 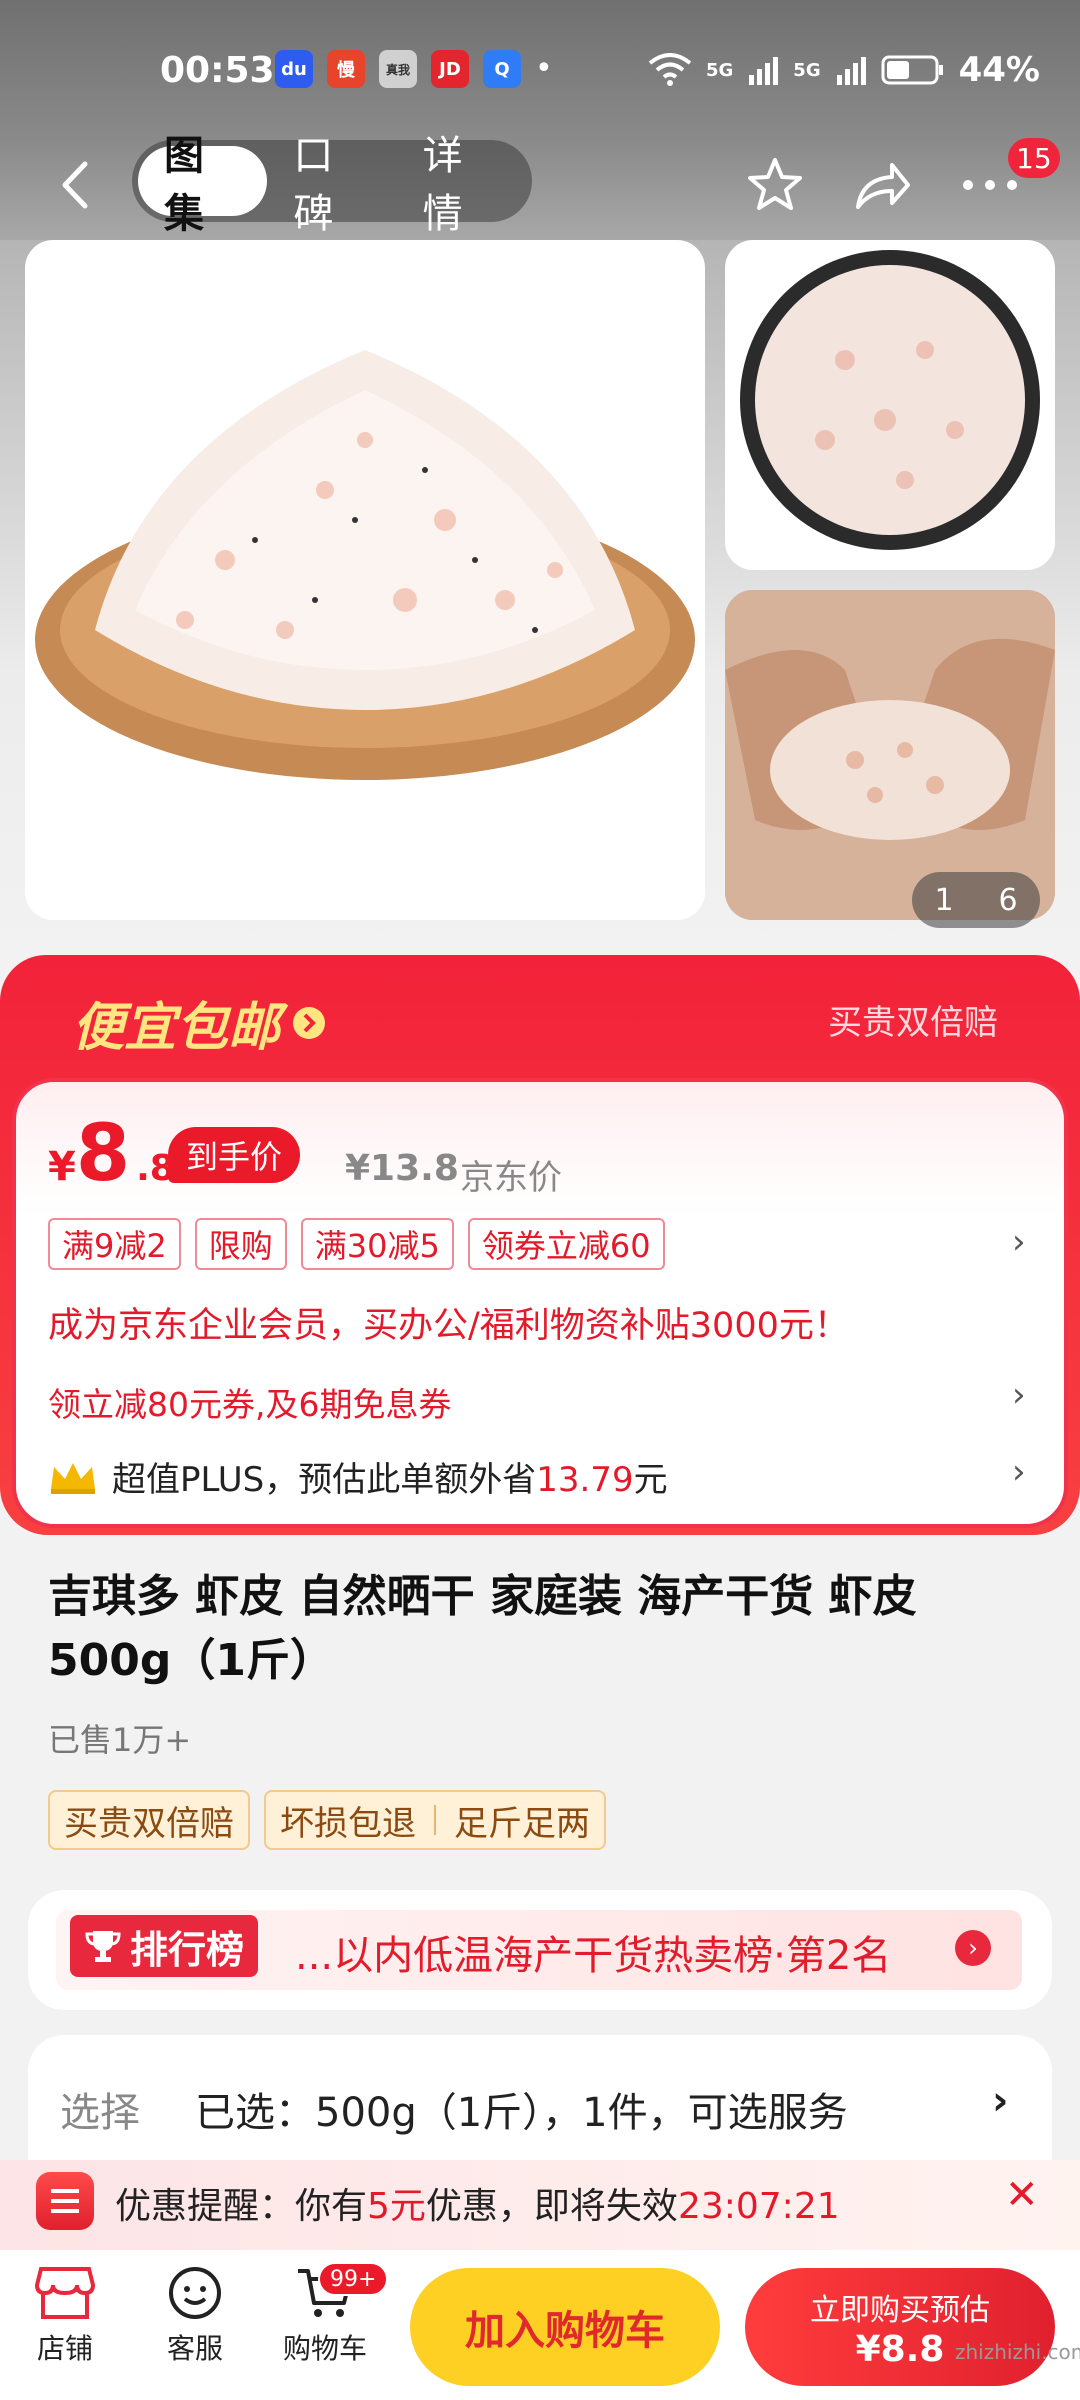 I want to click on jd-app-icon: JD, so click(x=450, y=69).